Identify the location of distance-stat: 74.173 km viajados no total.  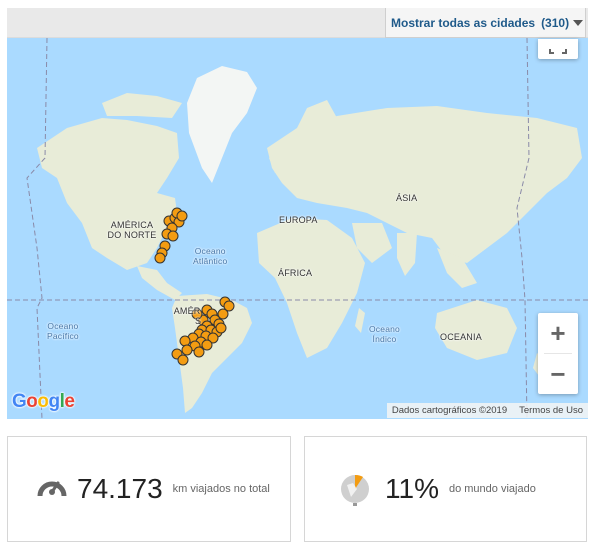
(149, 489).